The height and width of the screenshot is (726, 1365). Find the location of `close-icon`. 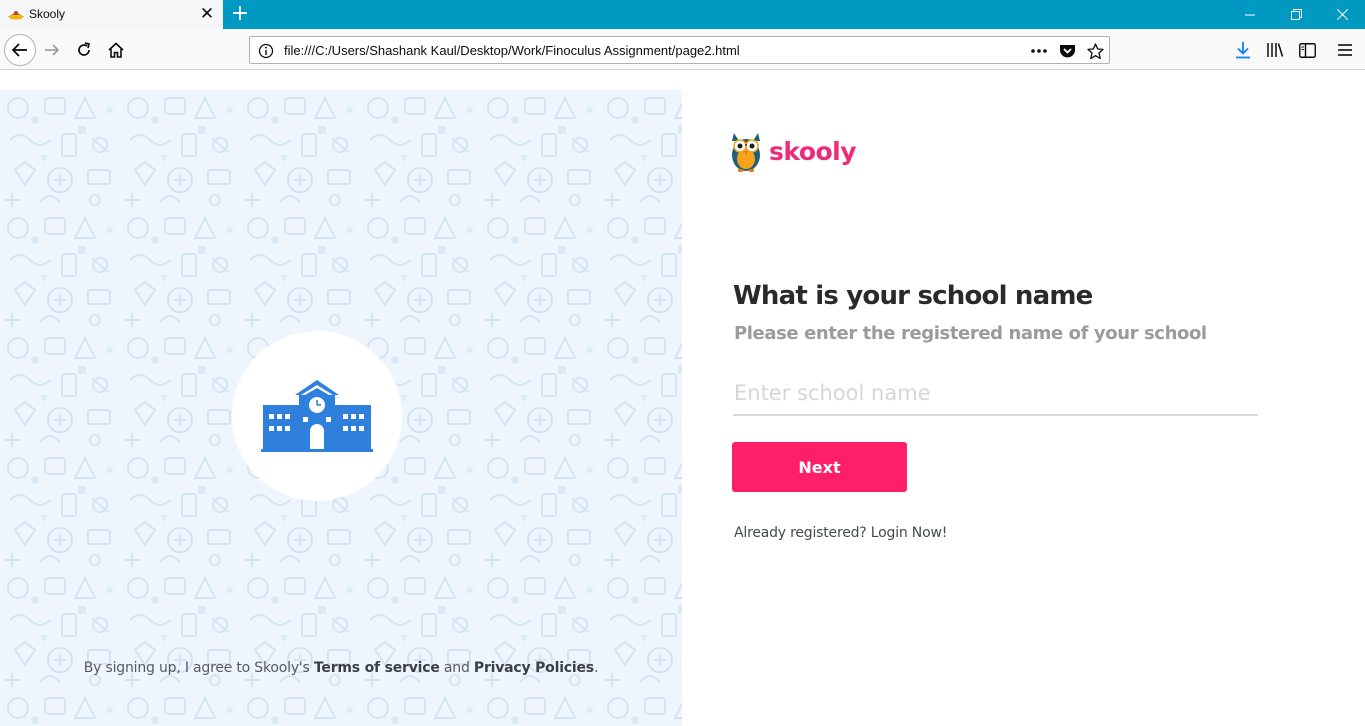

close-icon is located at coordinates (1342, 14).